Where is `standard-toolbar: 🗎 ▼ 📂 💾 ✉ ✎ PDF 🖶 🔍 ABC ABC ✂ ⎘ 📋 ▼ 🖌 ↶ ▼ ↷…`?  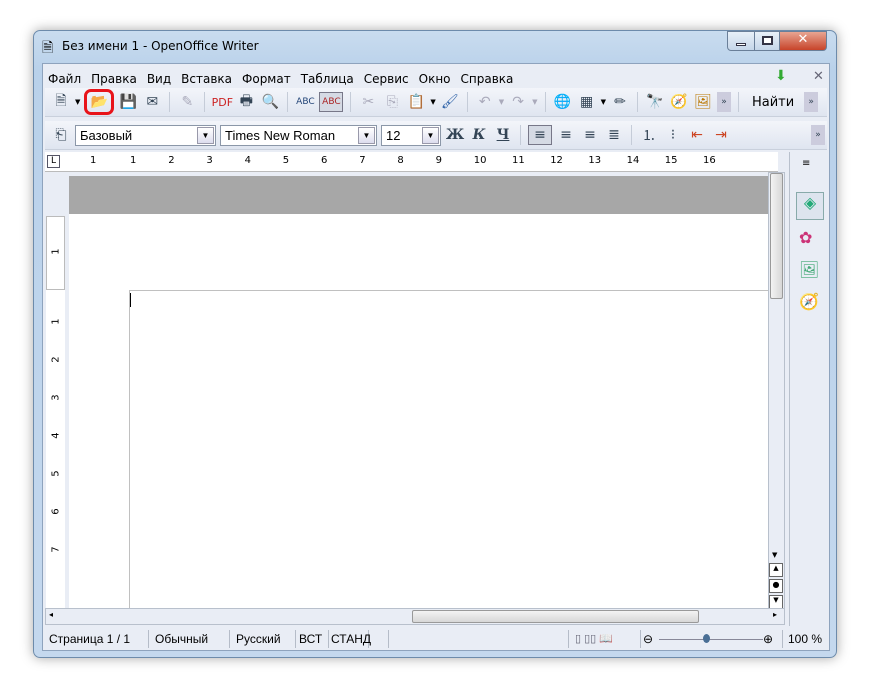
standard-toolbar: 🗎 ▼ 📂 💾 ✉ ✎ PDF 🖶 🔍 ABC ABC ✂ ⎘ 📋 ▼ 🖌 ↶ ▼ ↷… is located at coordinates (436, 102).